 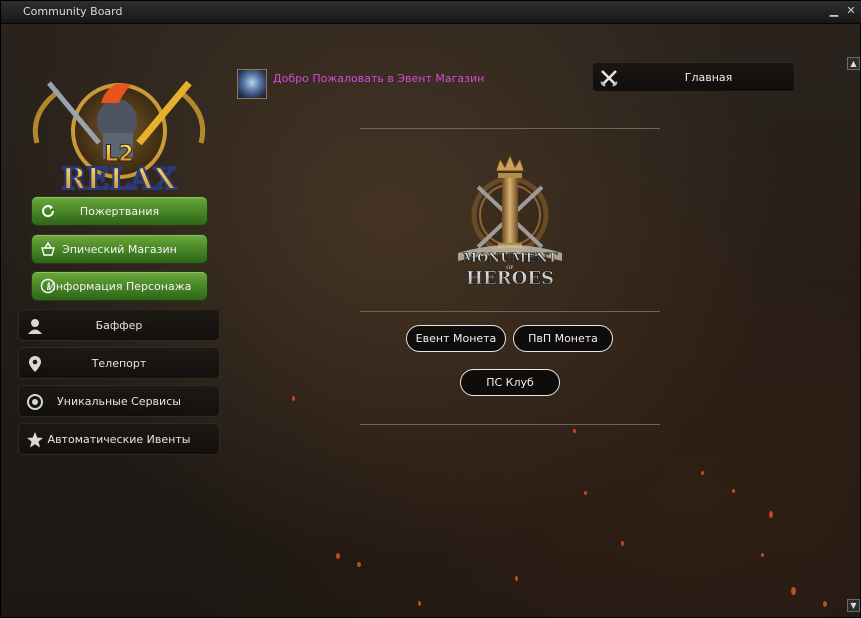 I want to click on character-info-label: Информация Персонажа, so click(x=119, y=286).